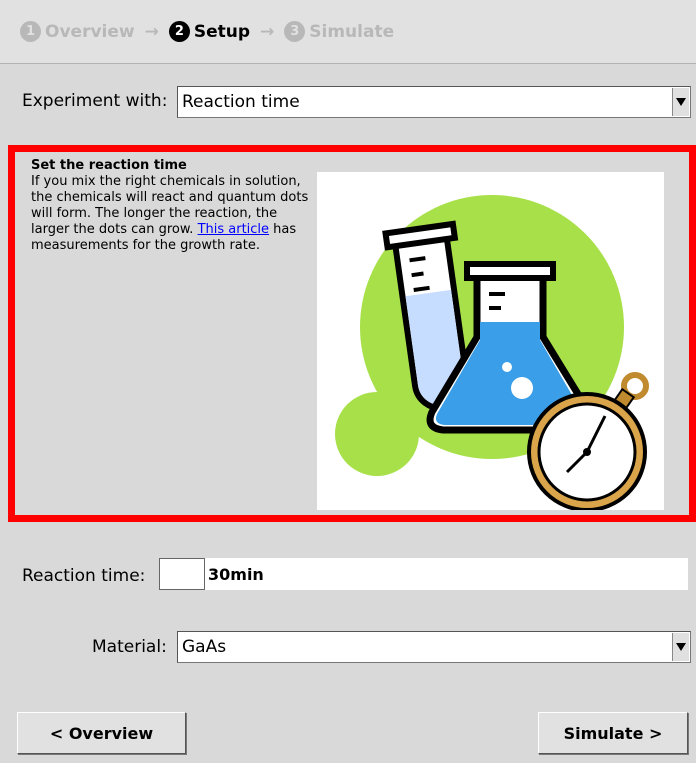  I want to click on experiment-label: Experiment with:, so click(95, 101).